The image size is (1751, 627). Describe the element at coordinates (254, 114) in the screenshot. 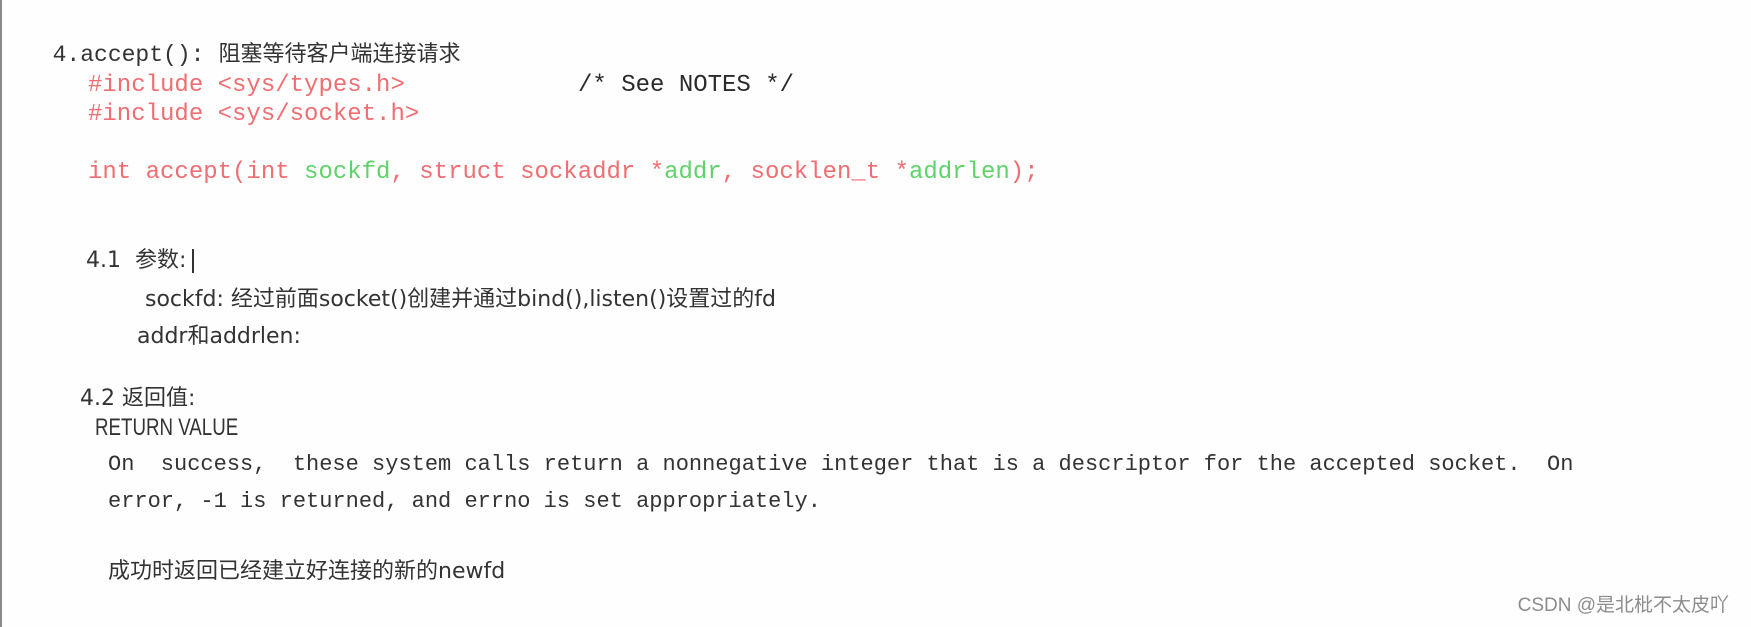

I see `include-socket: #include <sys/socket.h>` at that location.